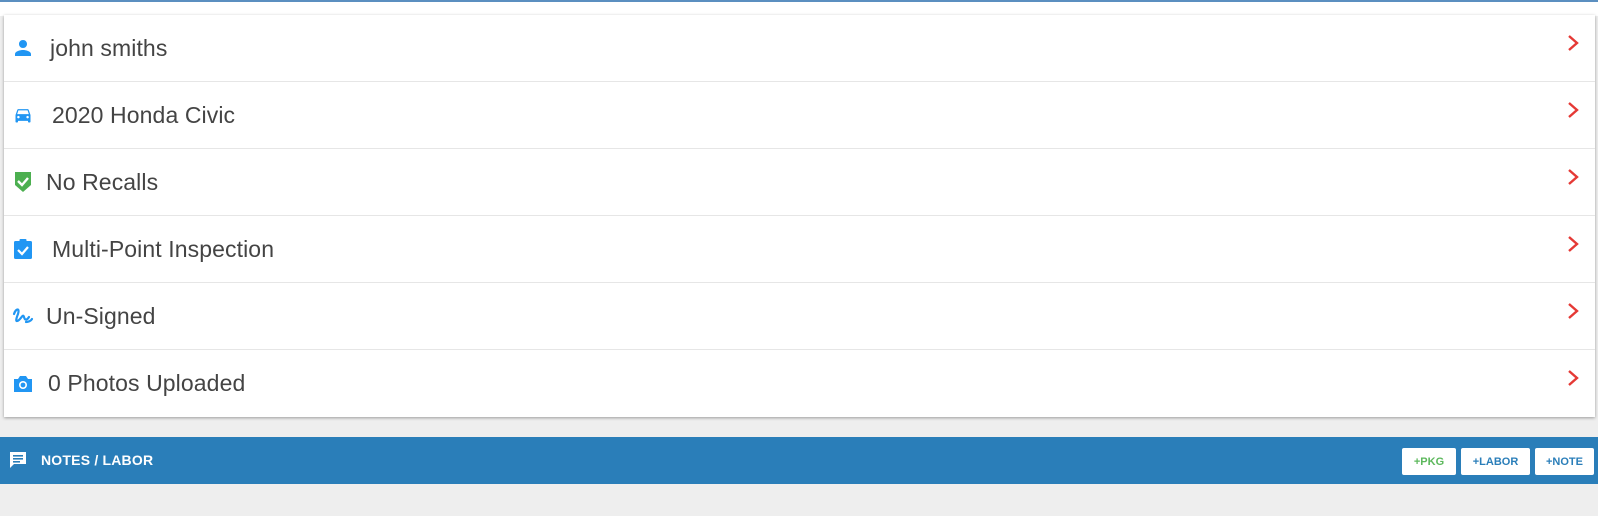 This screenshot has height=516, width=1598. What do you see at coordinates (163, 248) in the screenshot?
I see `inspection-label: Multi-Point Inspection` at bounding box center [163, 248].